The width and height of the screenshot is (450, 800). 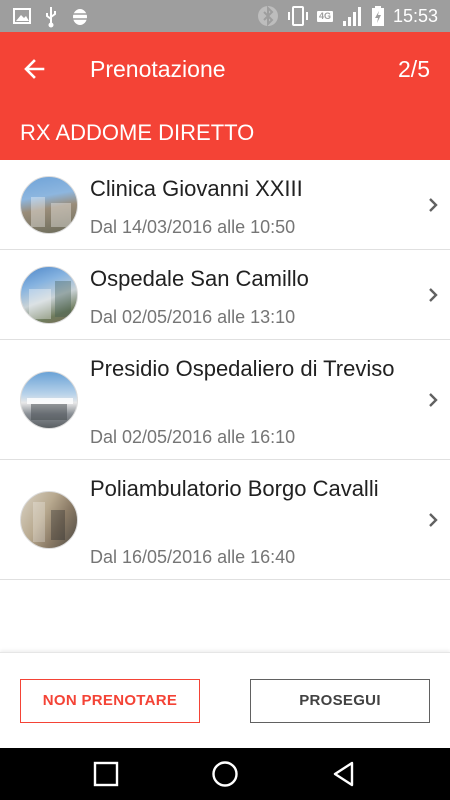 What do you see at coordinates (193, 317) in the screenshot?
I see `facility-availability: Dal 02/05/2016 alle 13:10` at bounding box center [193, 317].